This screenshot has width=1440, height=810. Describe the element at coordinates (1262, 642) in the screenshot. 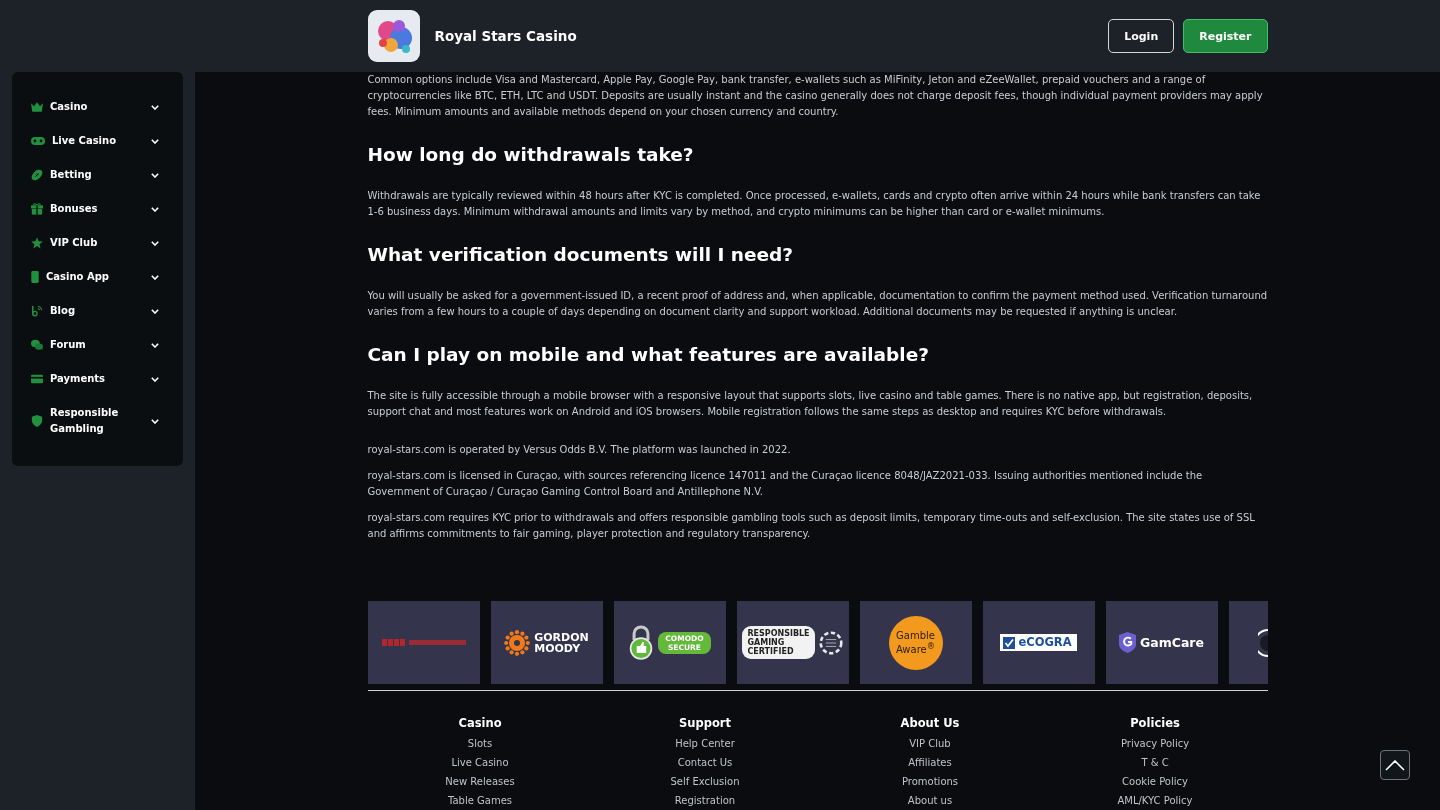

I see `circle-logo-icon` at that location.